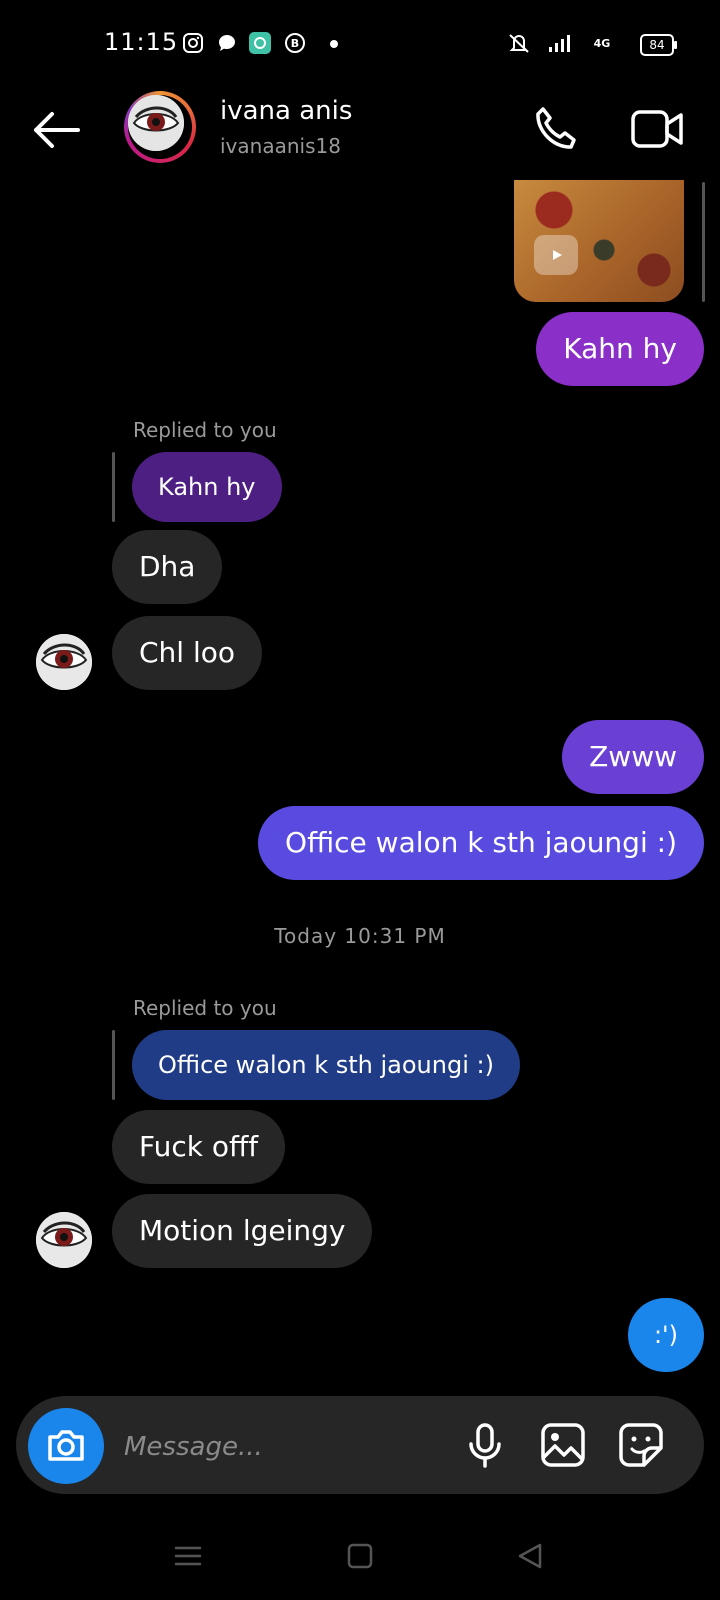  I want to click on message-sent: :'), so click(665, 1335).